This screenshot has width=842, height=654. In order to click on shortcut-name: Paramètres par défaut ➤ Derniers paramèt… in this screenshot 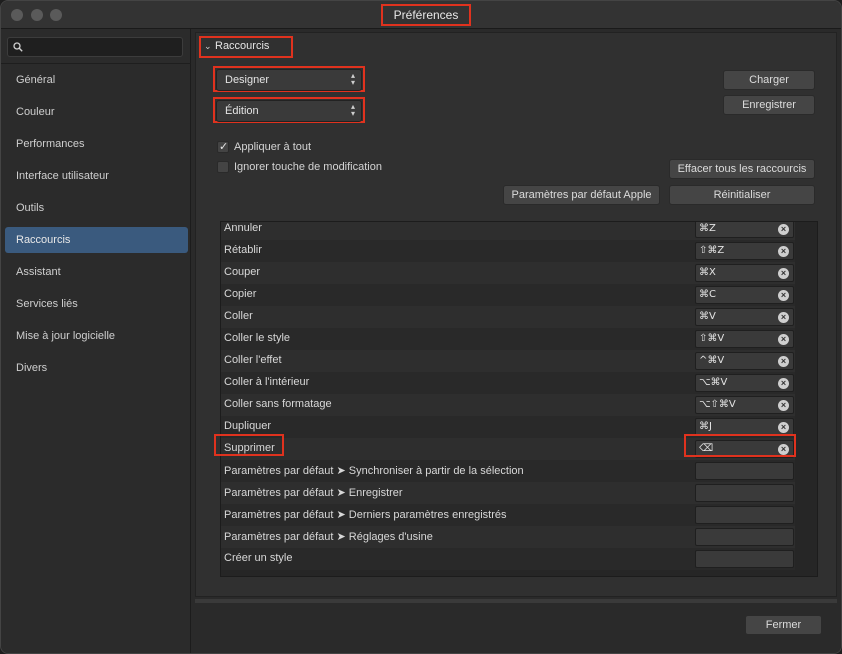, I will do `click(365, 515)`.